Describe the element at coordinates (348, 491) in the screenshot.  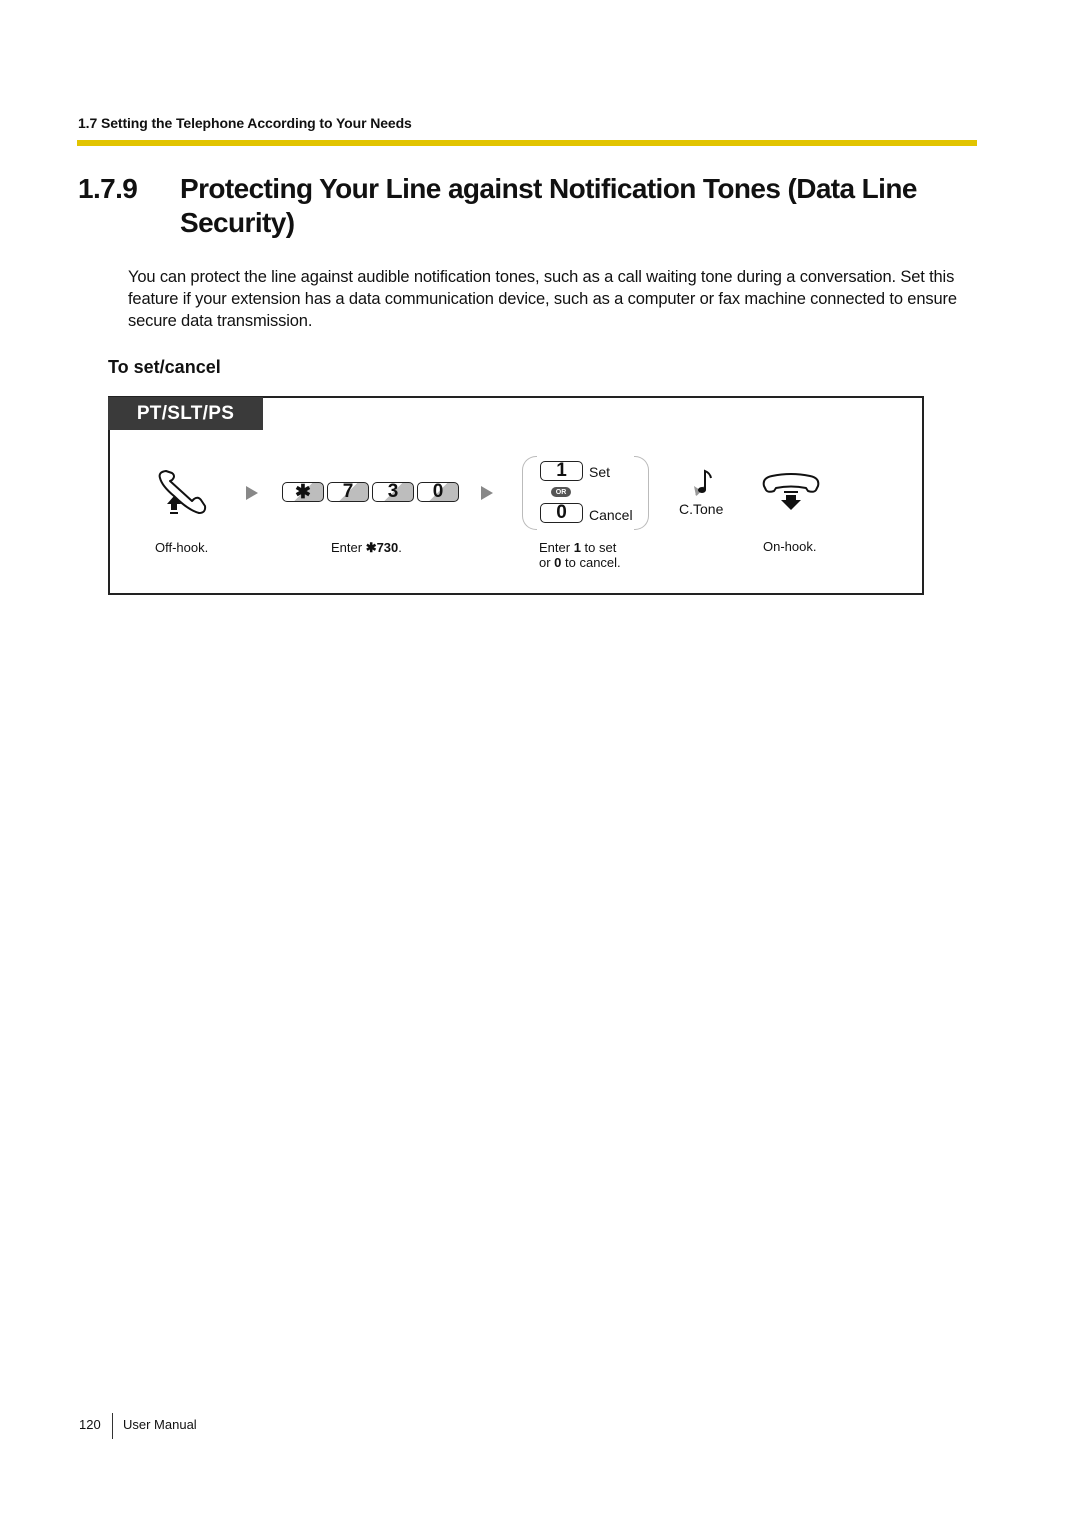
I see `key-7: 7` at that location.